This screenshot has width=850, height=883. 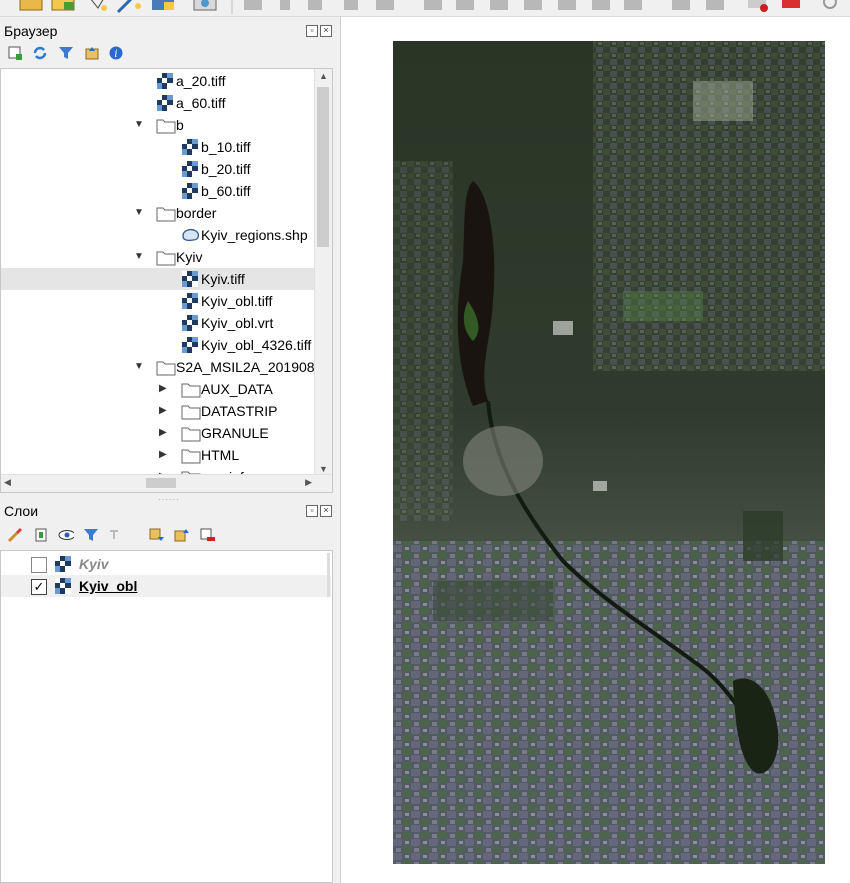 What do you see at coordinates (328, 575) in the screenshot?
I see `layers-scroll-indicator` at bounding box center [328, 575].